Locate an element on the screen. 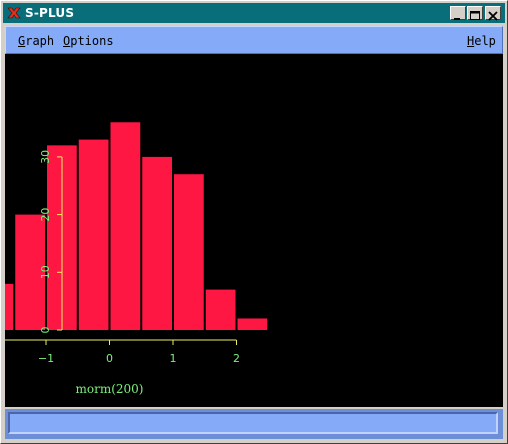  x-tick-label: 0 is located at coordinates (109, 358).